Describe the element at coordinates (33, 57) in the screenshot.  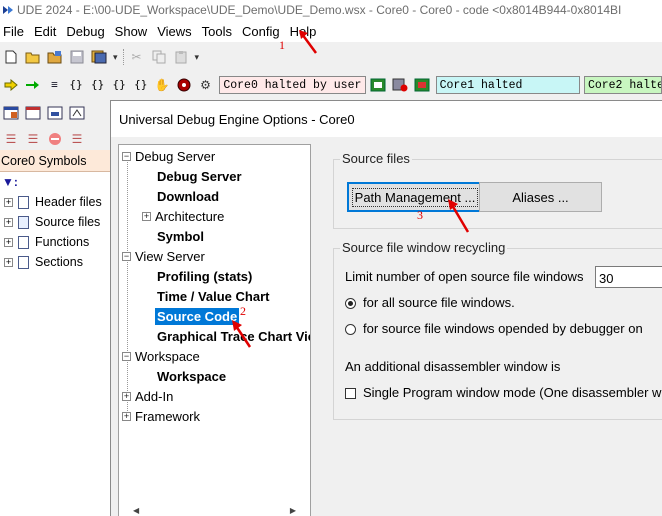
I see `open-folder-icon` at that location.